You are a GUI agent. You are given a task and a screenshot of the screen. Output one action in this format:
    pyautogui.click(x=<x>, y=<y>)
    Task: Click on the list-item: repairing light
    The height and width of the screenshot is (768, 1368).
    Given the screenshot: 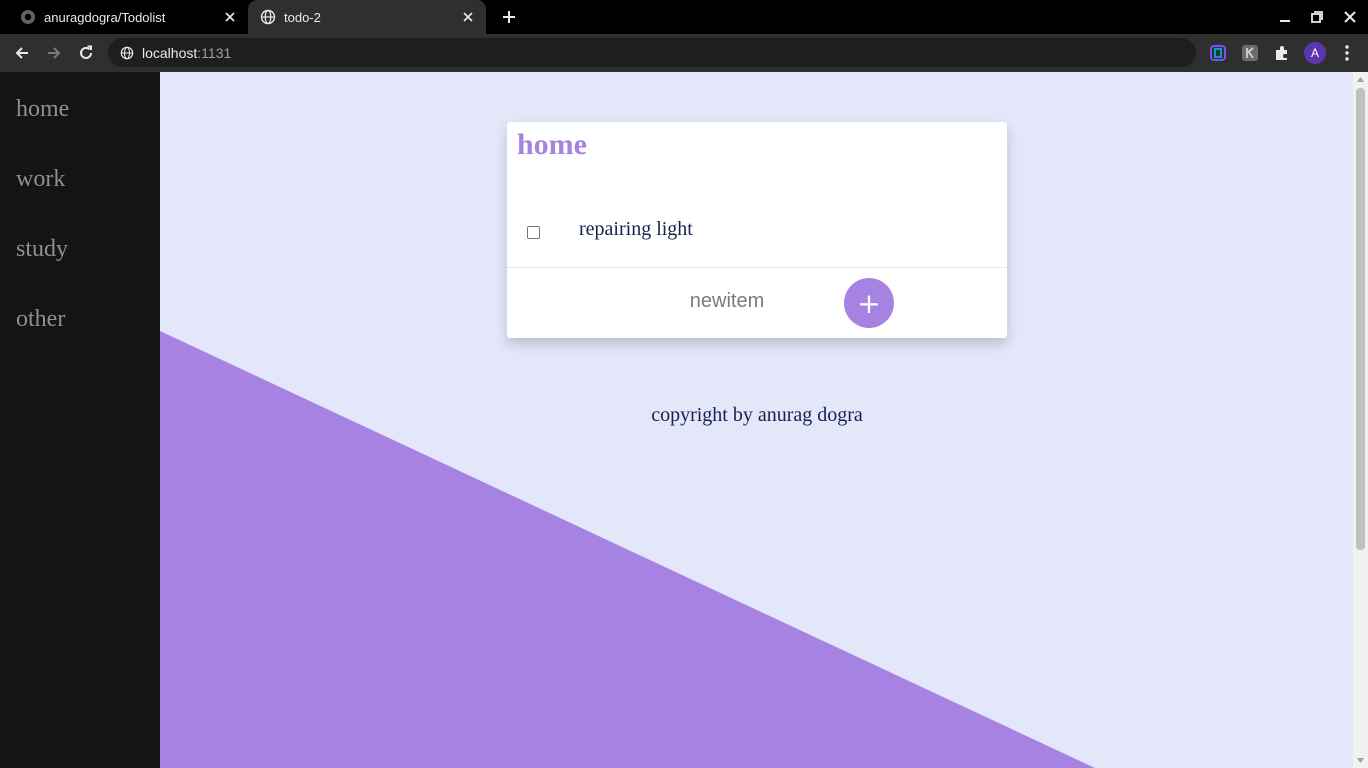 What is the action you would take?
    pyautogui.click(x=757, y=230)
    